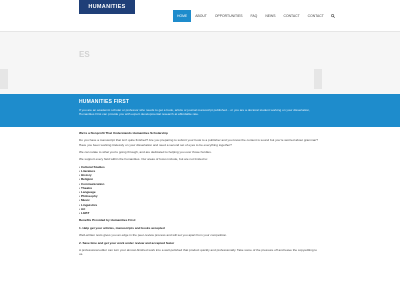 The image size is (400, 300). I want to click on nav-about: ABOUT, so click(201, 16).